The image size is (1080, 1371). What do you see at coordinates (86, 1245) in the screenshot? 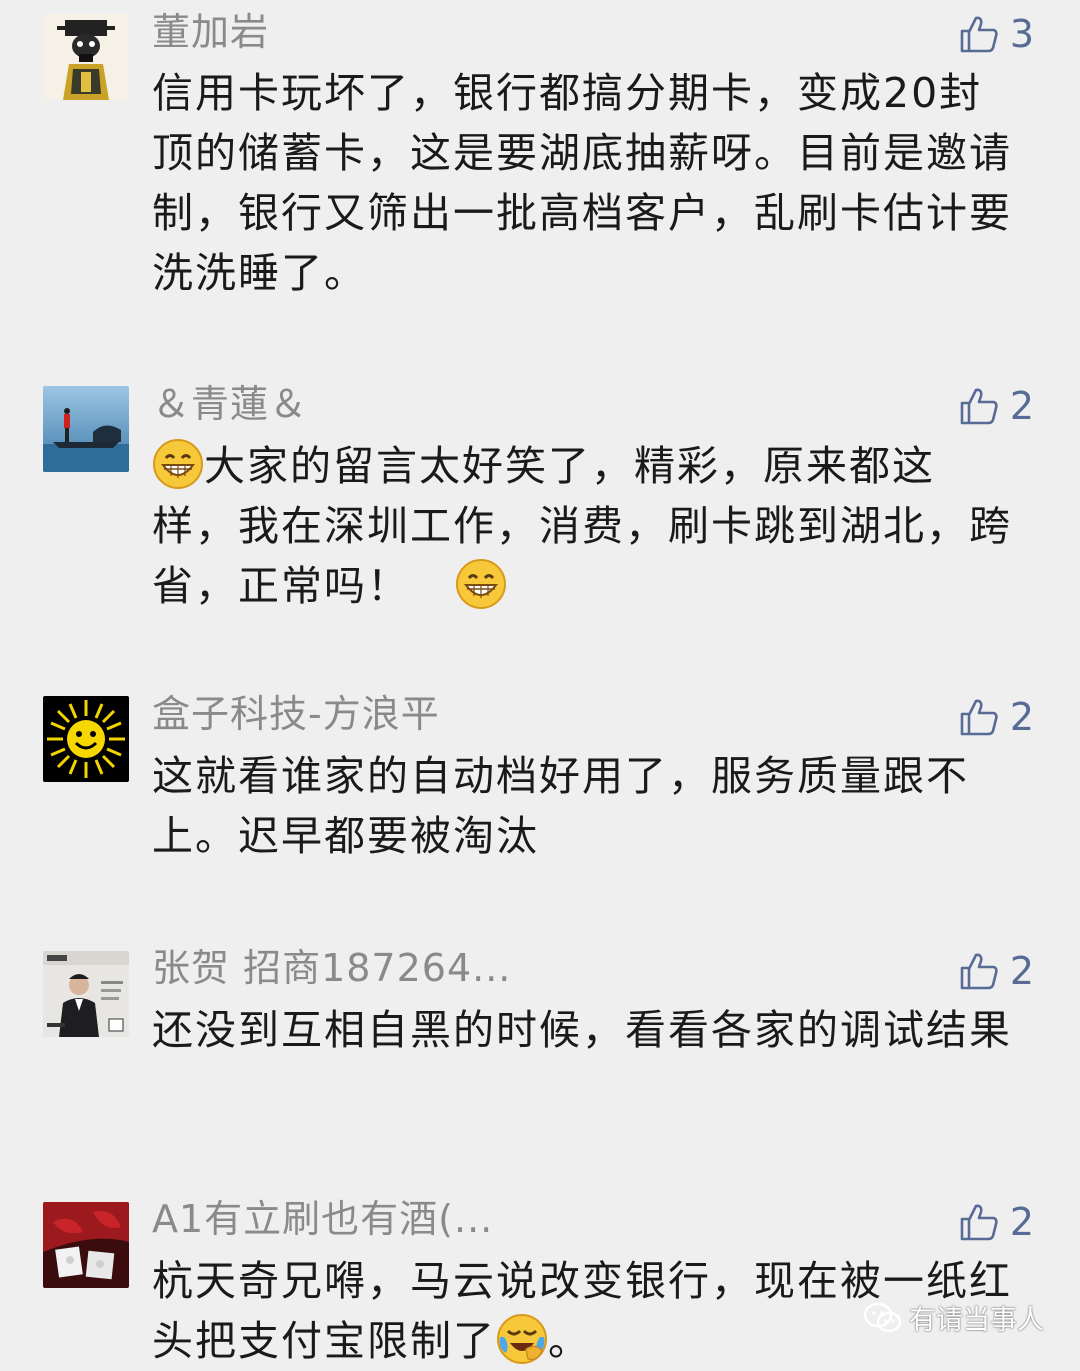
I see `red-gifts-avatar` at bounding box center [86, 1245].